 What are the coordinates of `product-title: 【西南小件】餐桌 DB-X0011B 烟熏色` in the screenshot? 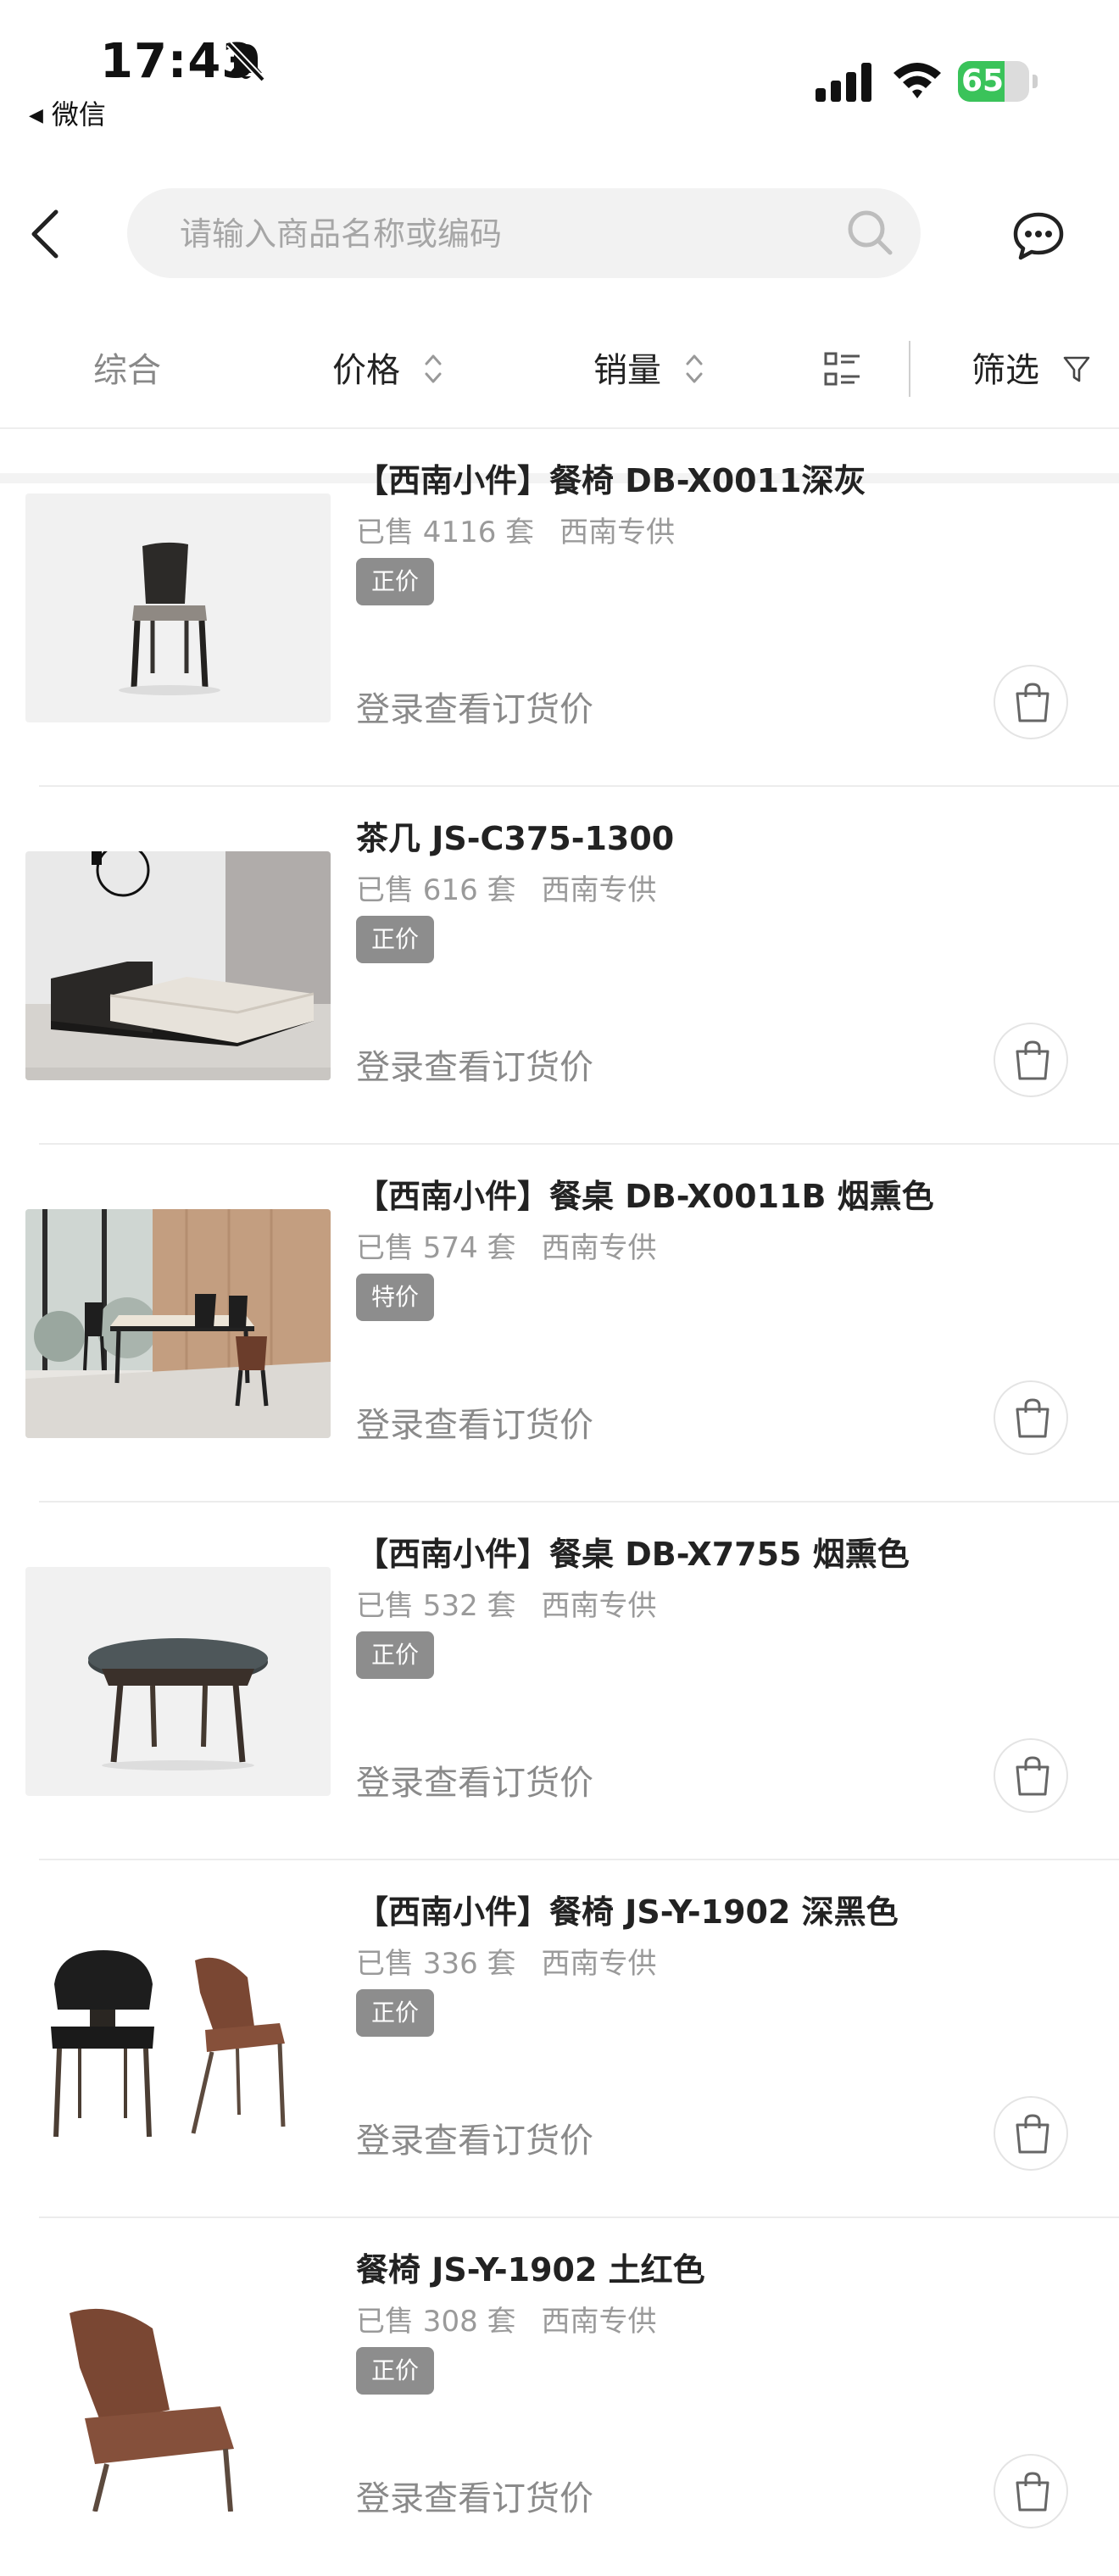 It's located at (645, 1193).